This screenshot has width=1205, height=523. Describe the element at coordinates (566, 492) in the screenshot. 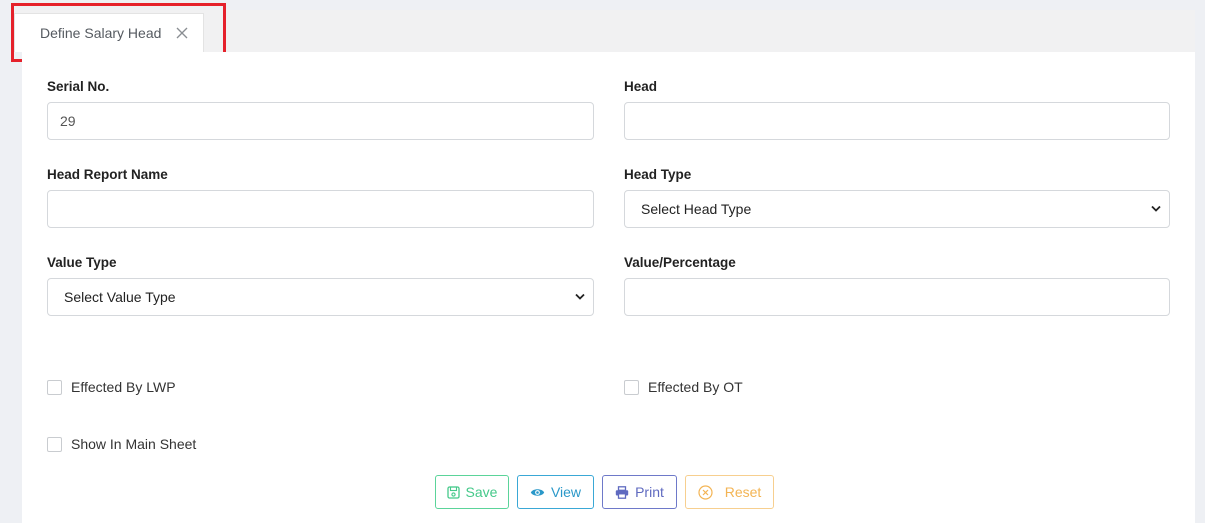

I see `view-button-label: View` at that location.